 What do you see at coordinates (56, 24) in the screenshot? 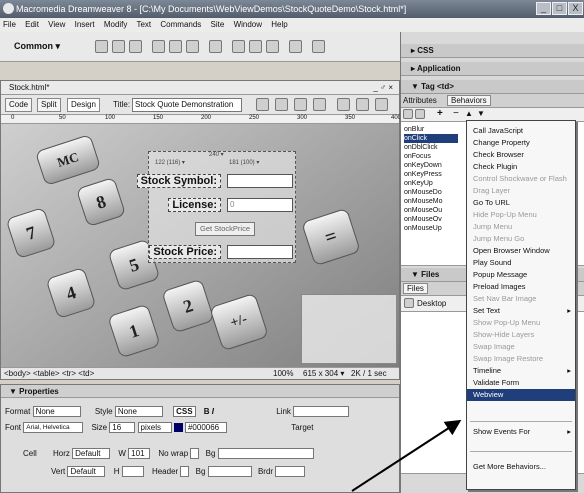
I see `menu-view: View` at bounding box center [56, 24].